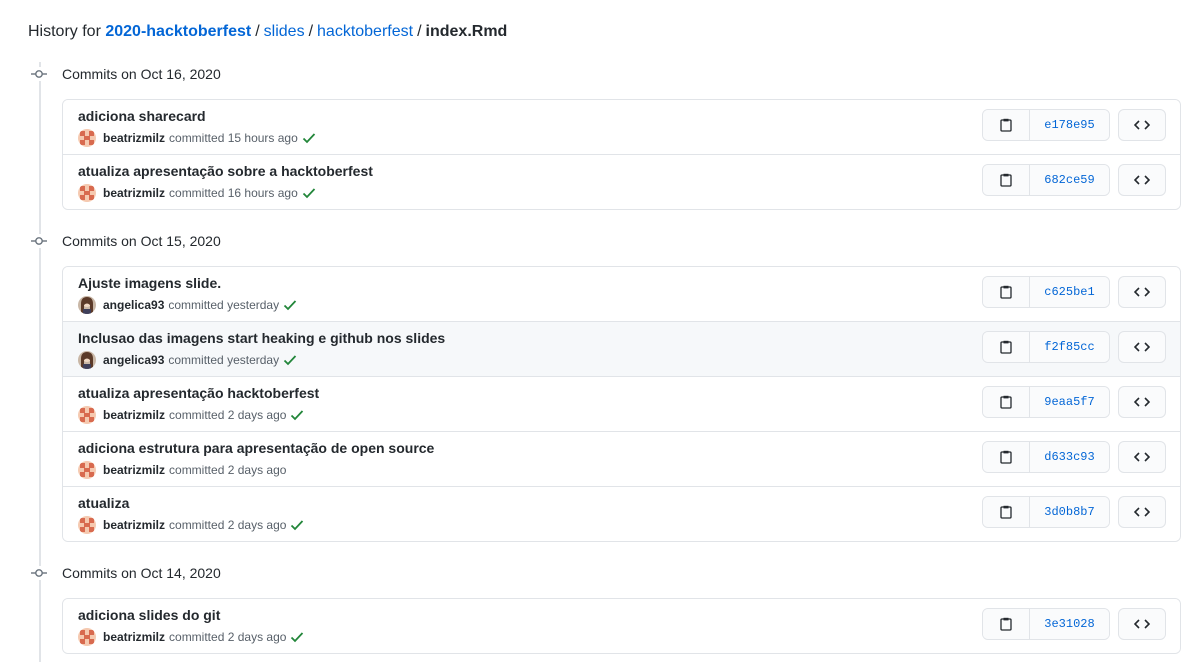  I want to click on sha-button-group: 9eaa5f7, so click(1046, 402).